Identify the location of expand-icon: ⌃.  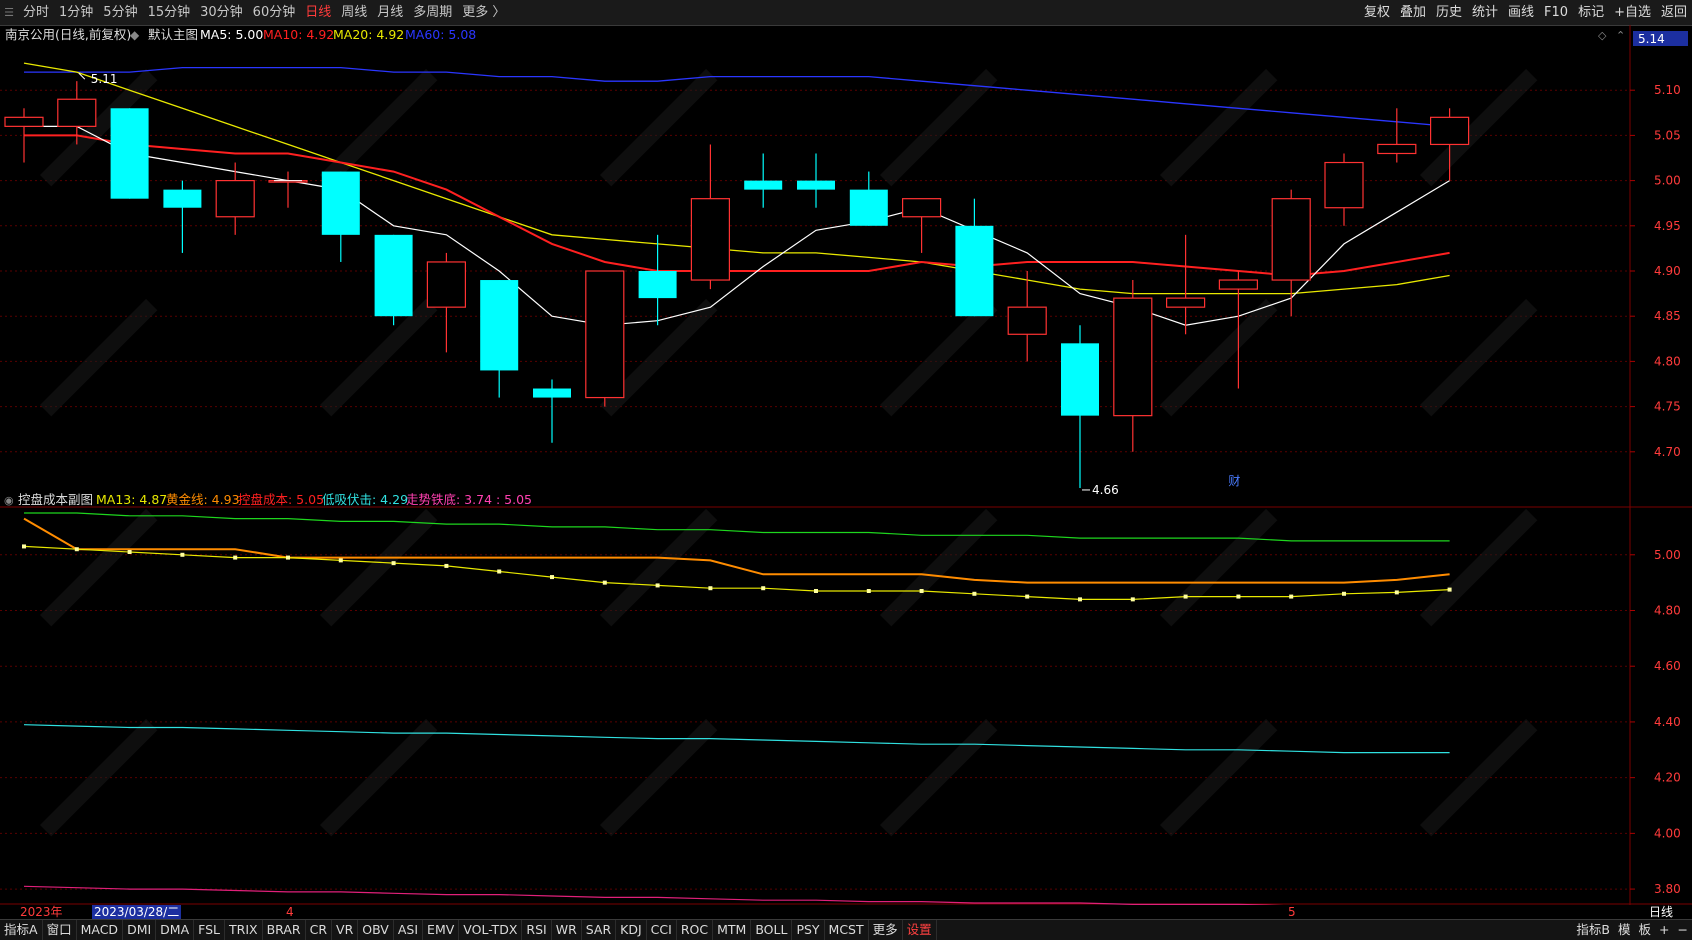
(1620, 35).